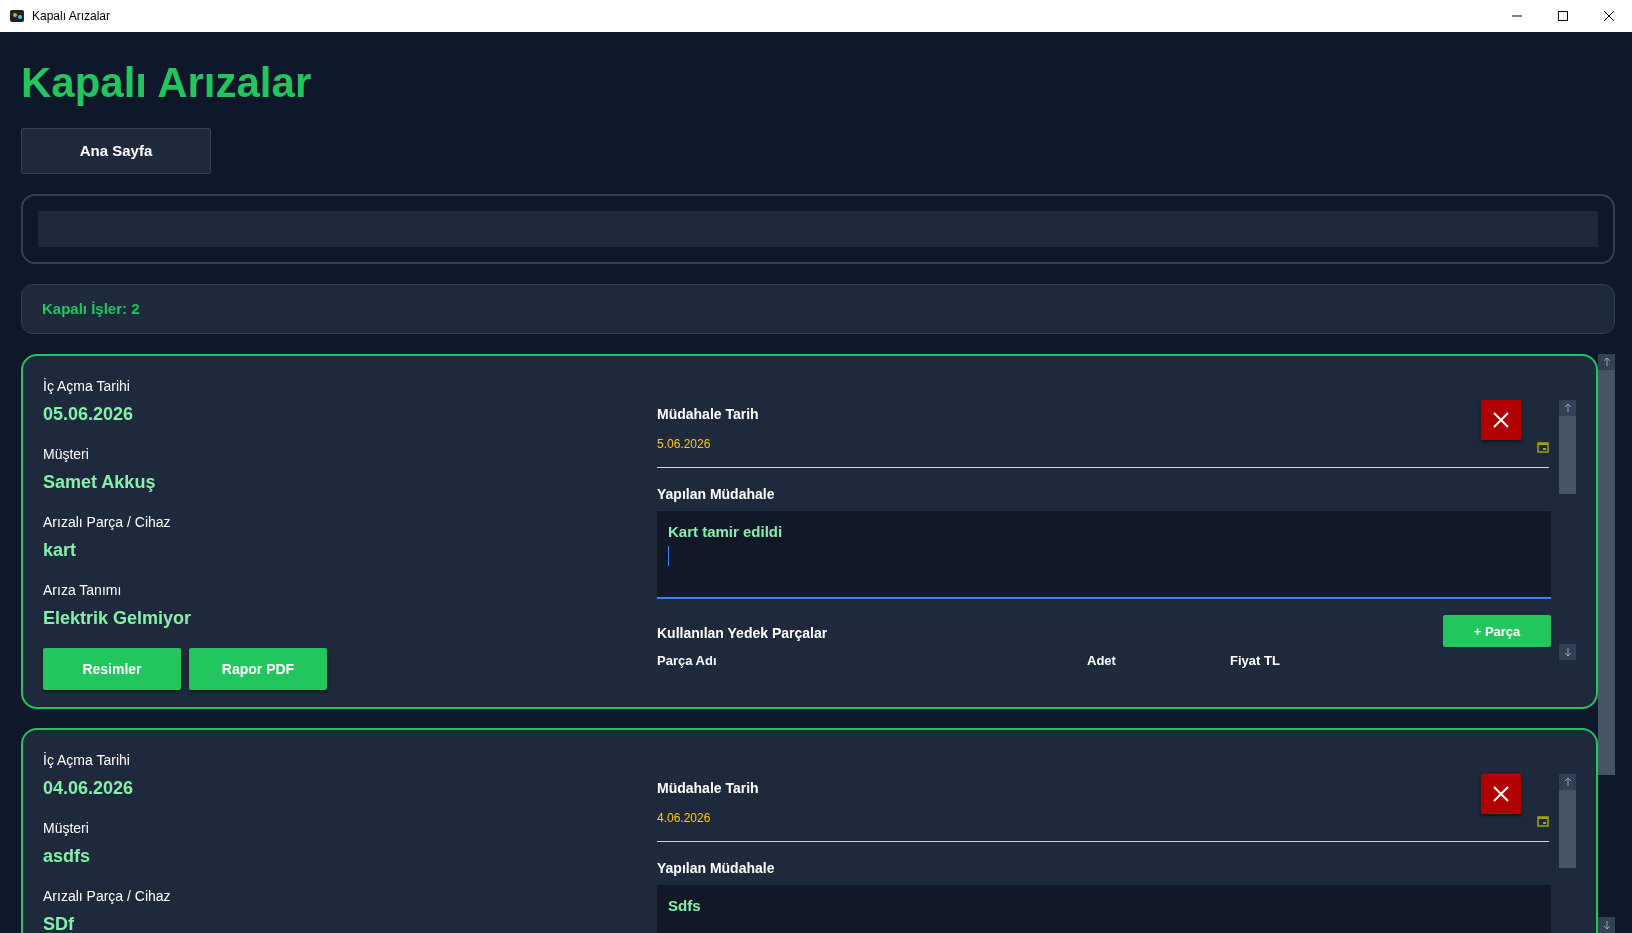 The height and width of the screenshot is (933, 1632). I want to click on window-title: Kapalı Arızalar, so click(71, 16).